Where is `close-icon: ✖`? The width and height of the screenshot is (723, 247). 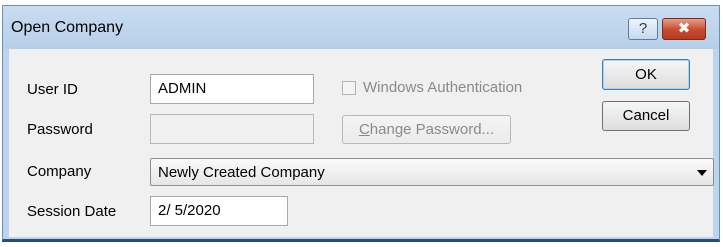 close-icon: ✖ is located at coordinates (684, 28).